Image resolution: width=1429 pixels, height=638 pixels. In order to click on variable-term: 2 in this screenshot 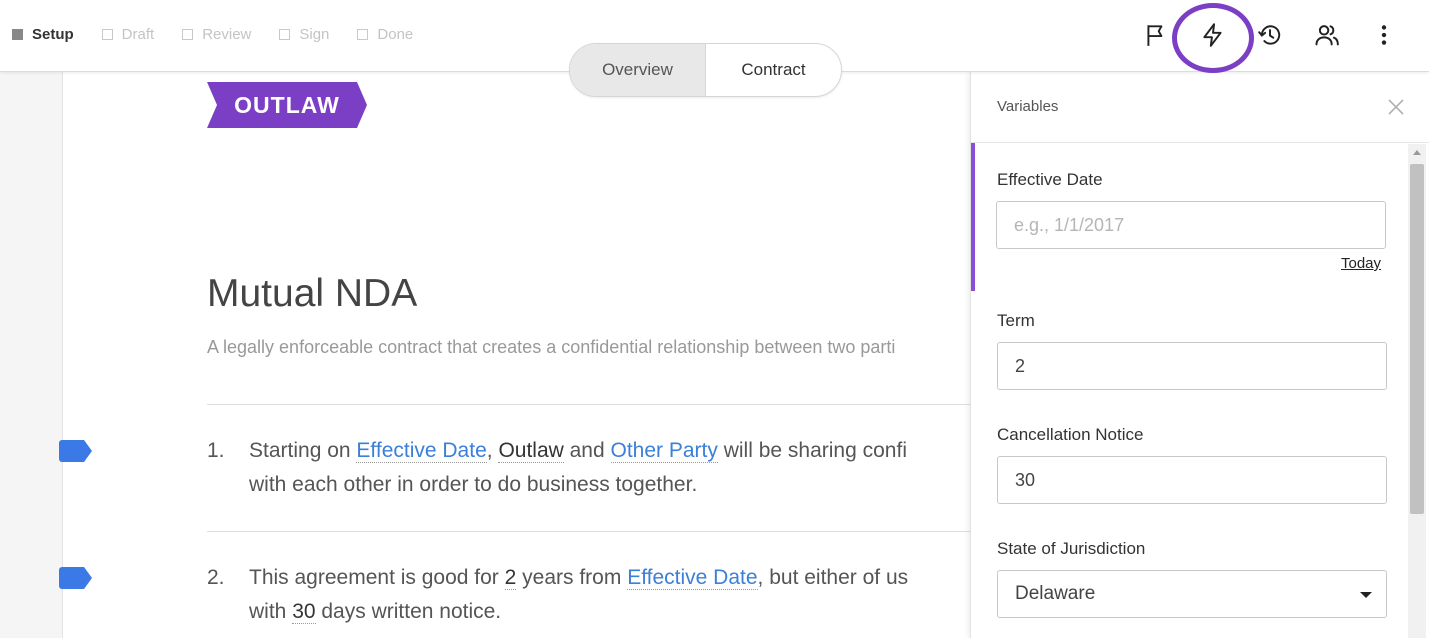, I will do `click(510, 578)`.